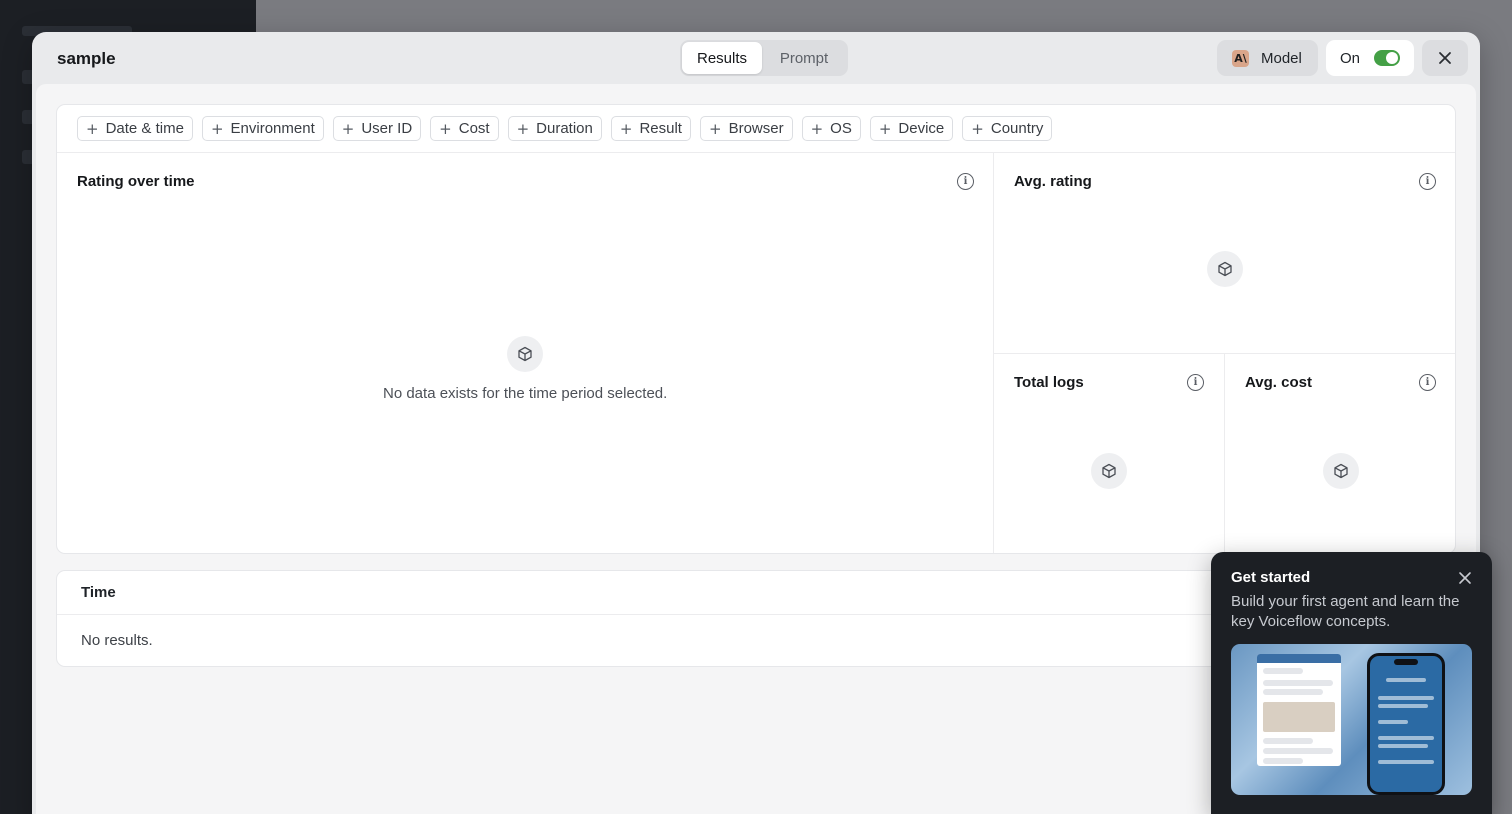 This screenshot has width=1512, height=814. What do you see at coordinates (377, 128) in the screenshot?
I see `filter-user-id: + User ID` at bounding box center [377, 128].